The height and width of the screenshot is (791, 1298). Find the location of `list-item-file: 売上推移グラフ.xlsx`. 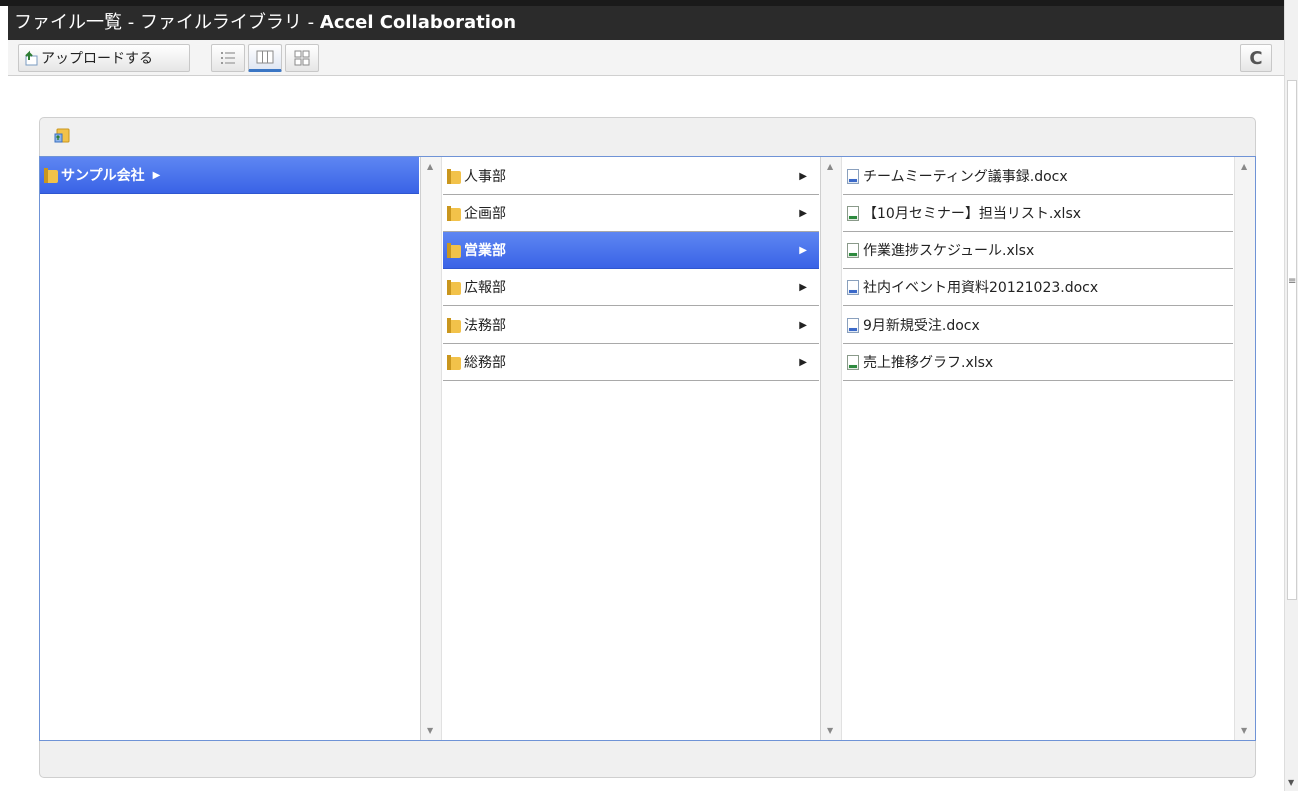

list-item-file: 売上推移グラフ.xlsx is located at coordinates (1038, 362).